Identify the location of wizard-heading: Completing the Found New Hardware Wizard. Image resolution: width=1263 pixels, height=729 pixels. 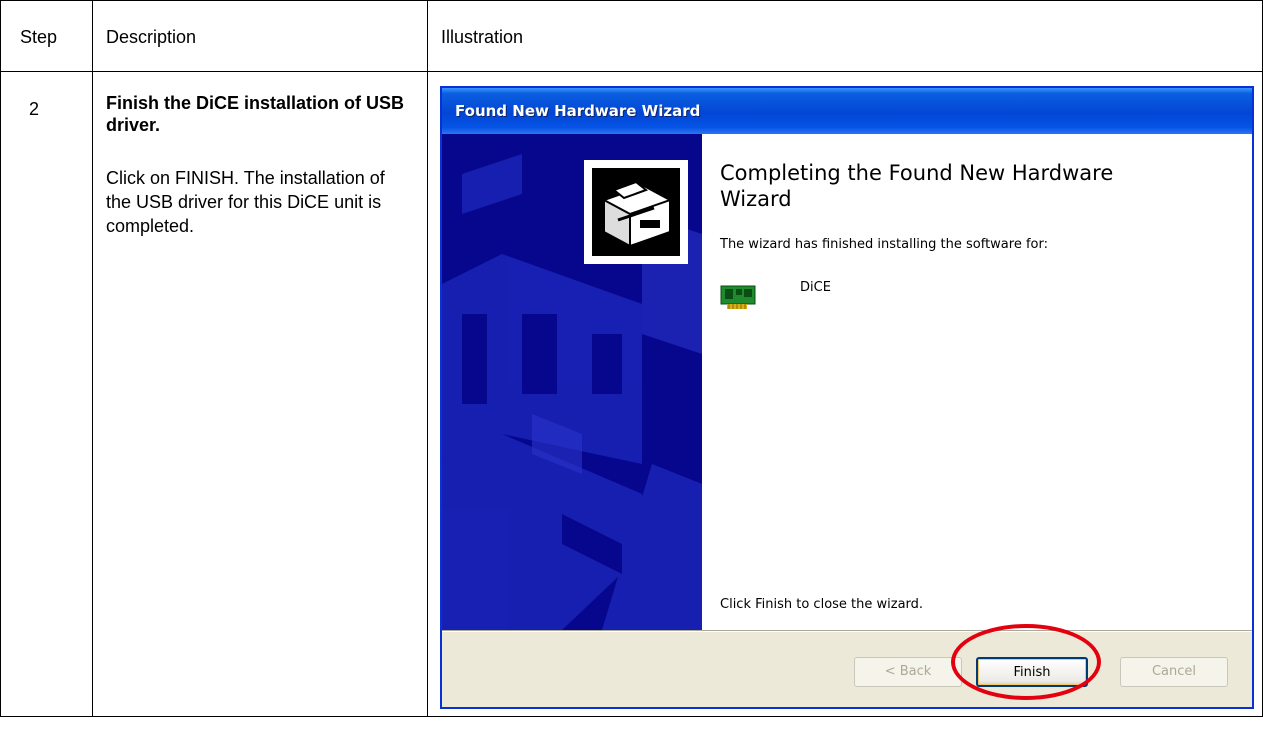
(917, 186).